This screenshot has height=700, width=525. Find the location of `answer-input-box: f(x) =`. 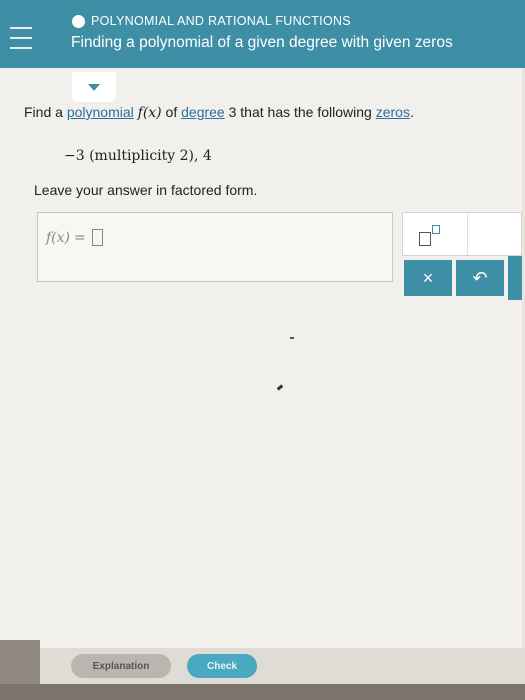

answer-input-box: f(x) = is located at coordinates (215, 247).